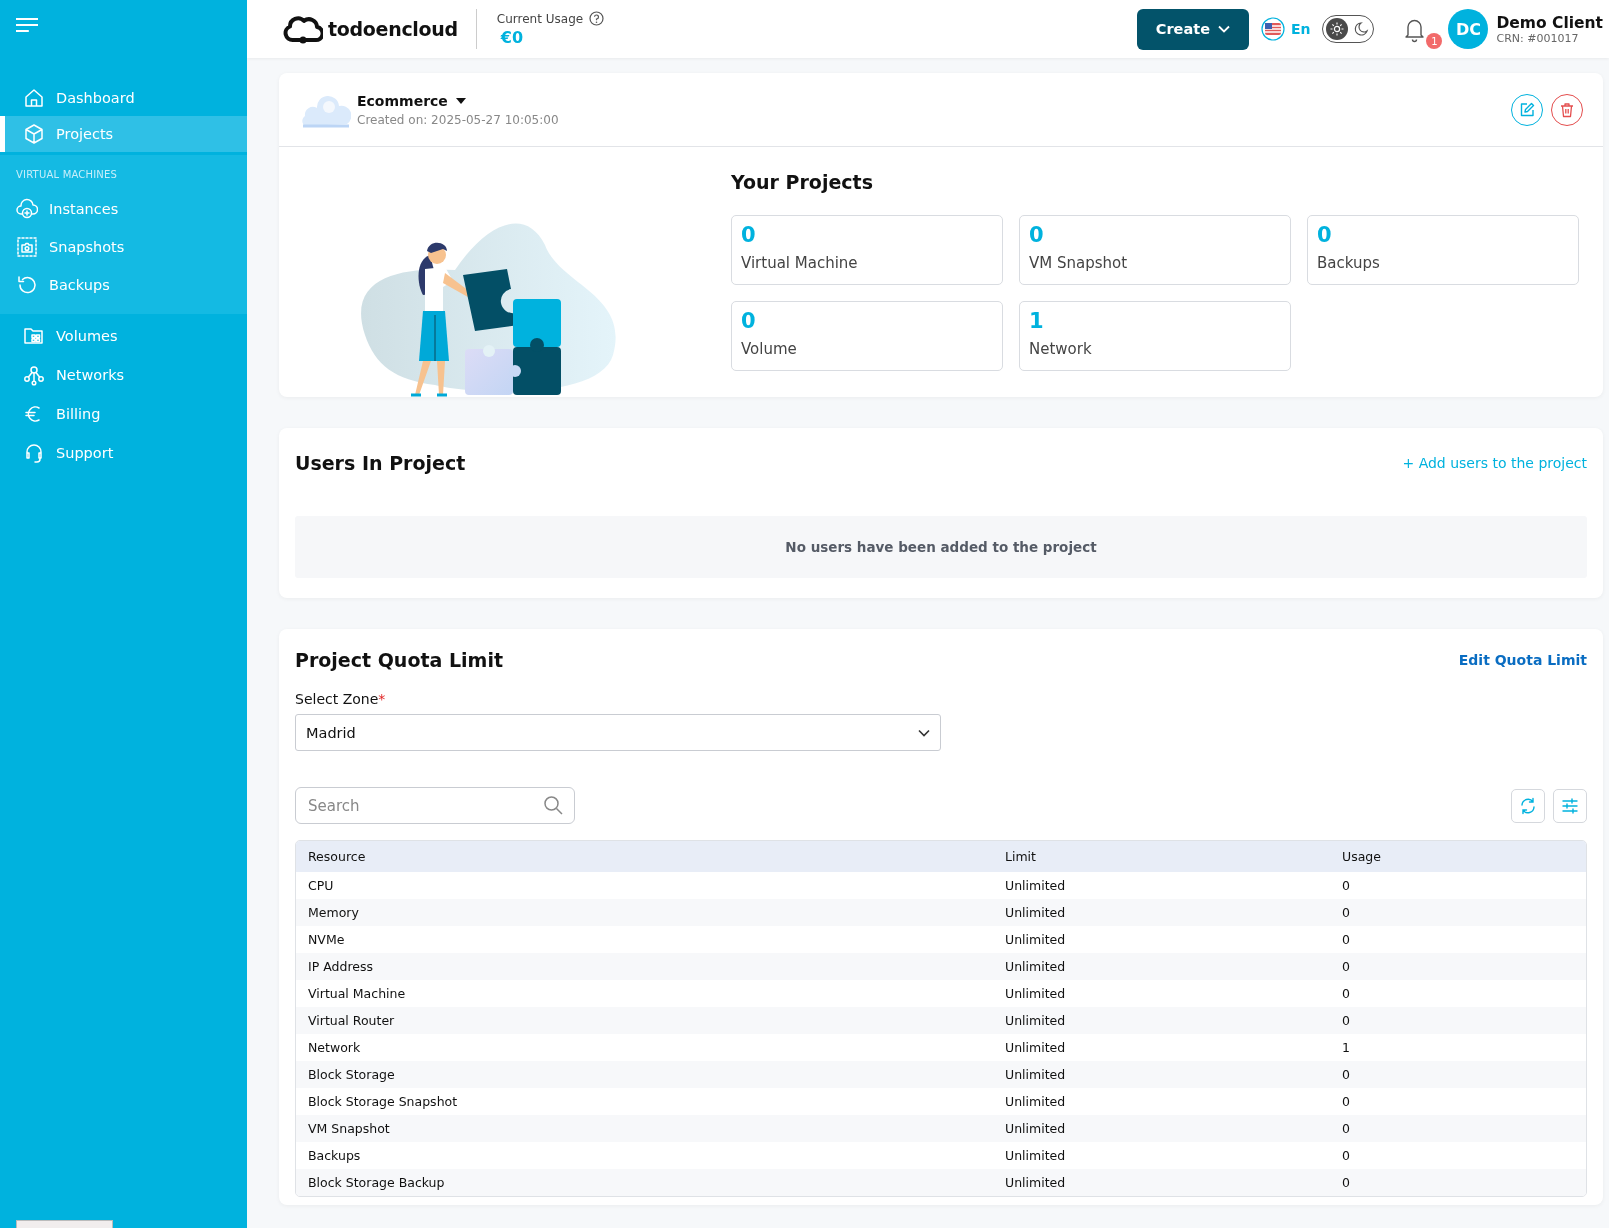 The width and height of the screenshot is (1609, 1228). What do you see at coordinates (1346, 1047) in the screenshot?
I see `table-cell-text: 1` at bounding box center [1346, 1047].